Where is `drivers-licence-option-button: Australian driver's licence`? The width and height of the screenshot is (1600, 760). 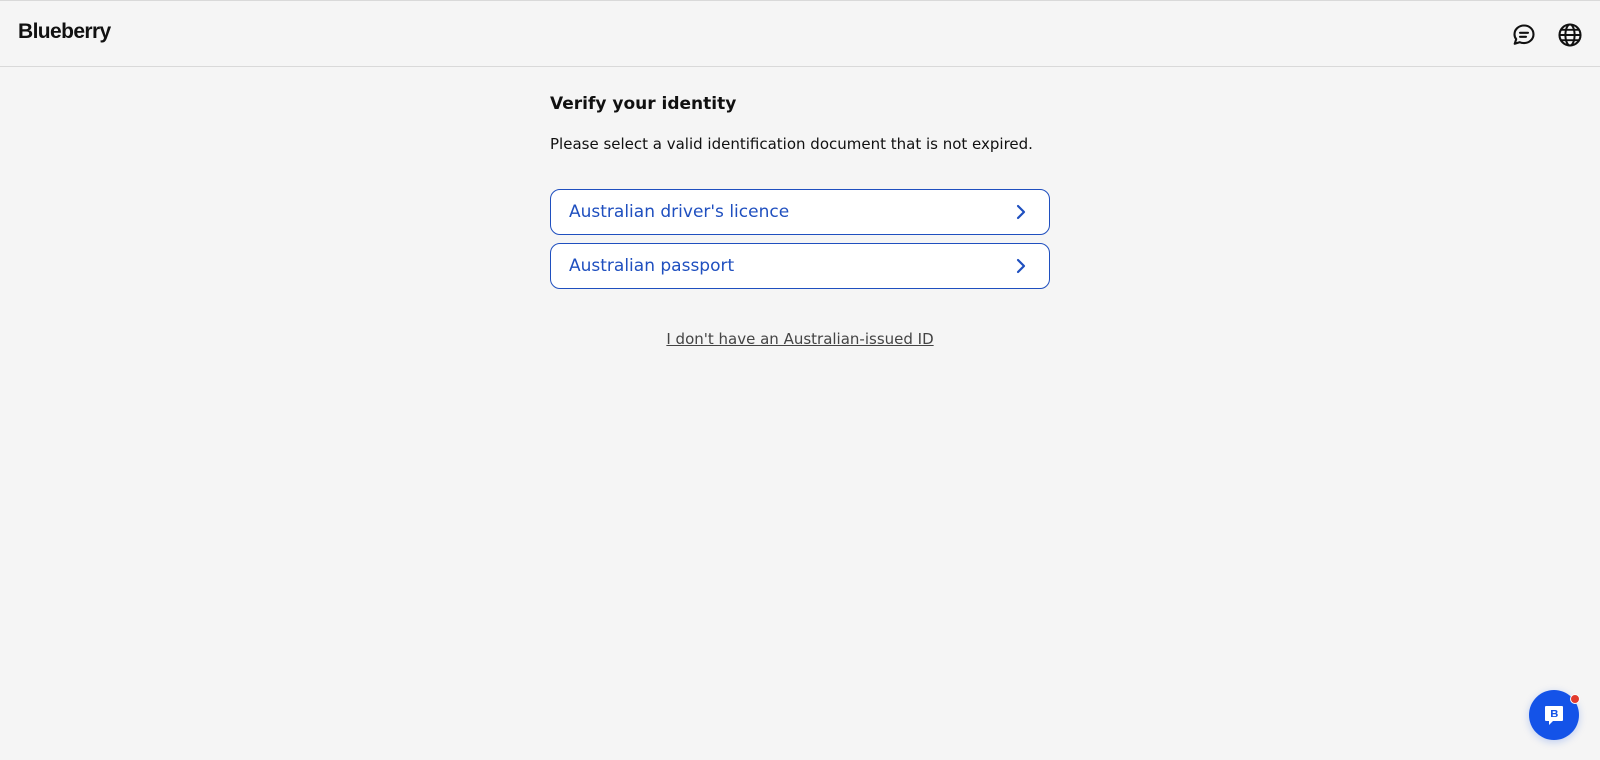 drivers-licence-option-button: Australian driver's licence is located at coordinates (800, 212).